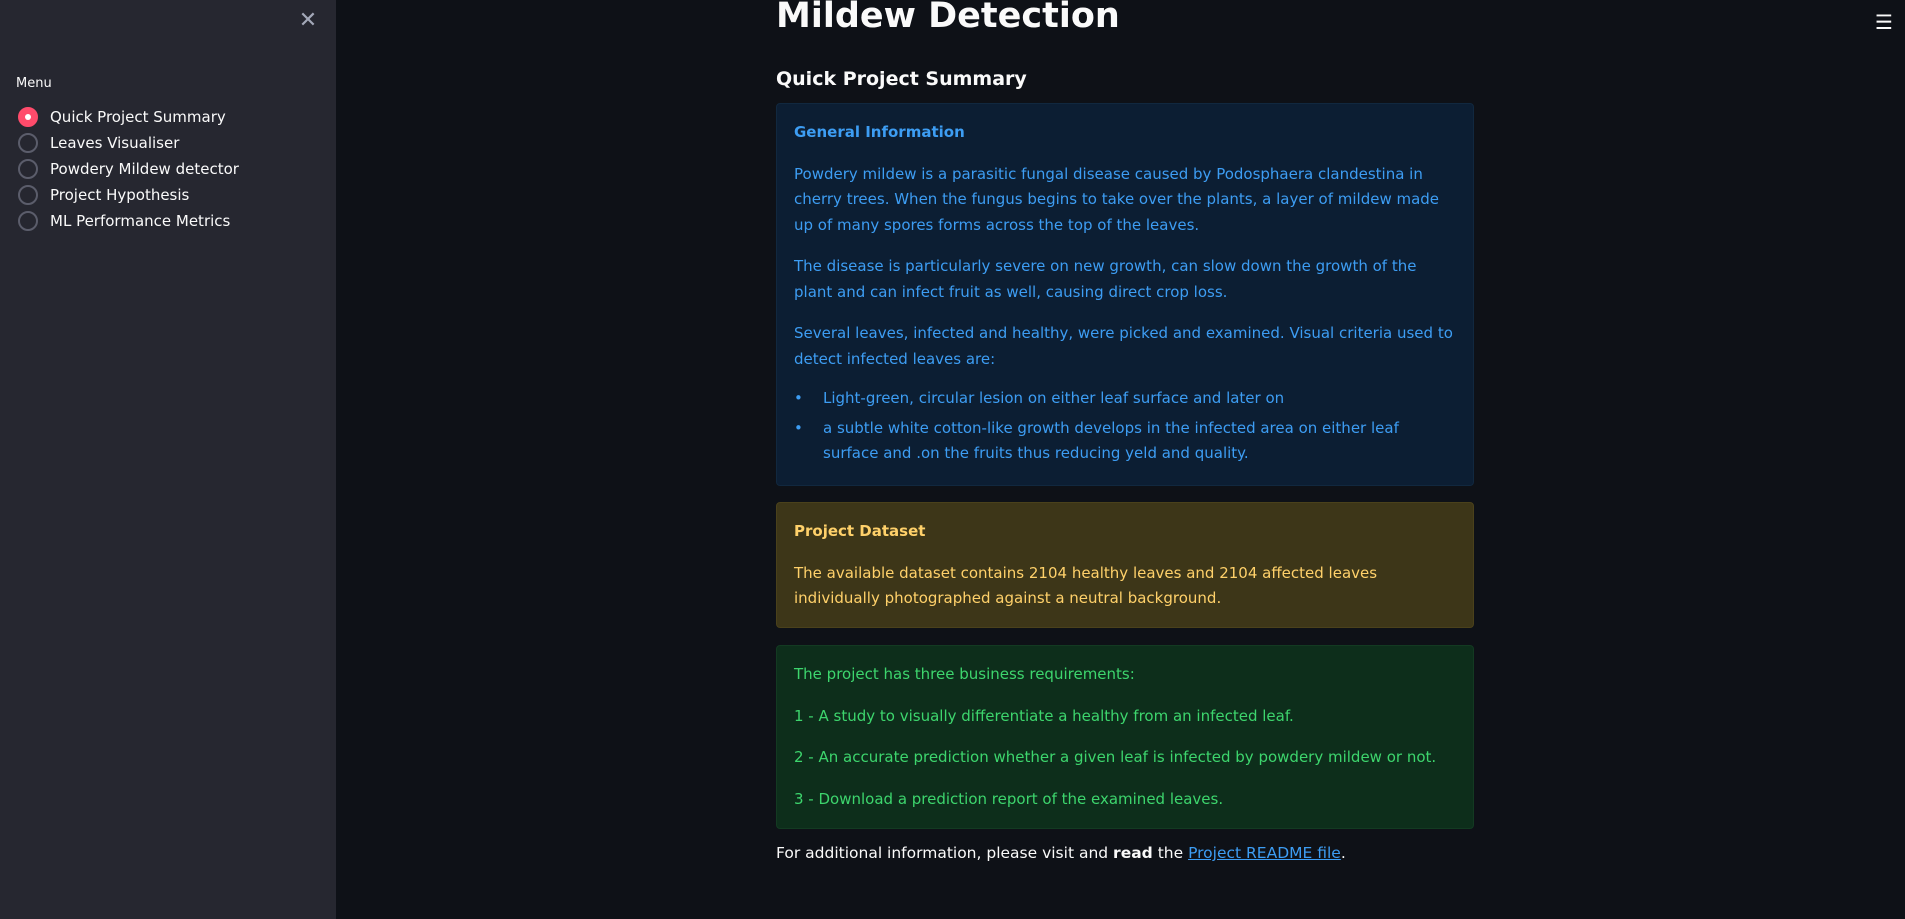 This screenshot has height=919, width=1905. I want to click on menu-item-powdery-mildew-detector: Powdery Mildew detector, so click(128, 169).